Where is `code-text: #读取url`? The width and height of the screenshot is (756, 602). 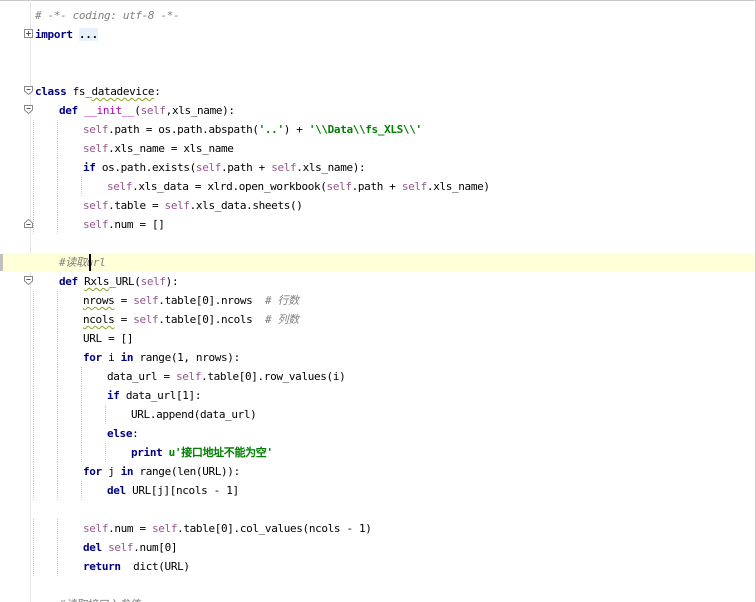 code-text: #读取url is located at coordinates (82, 262).